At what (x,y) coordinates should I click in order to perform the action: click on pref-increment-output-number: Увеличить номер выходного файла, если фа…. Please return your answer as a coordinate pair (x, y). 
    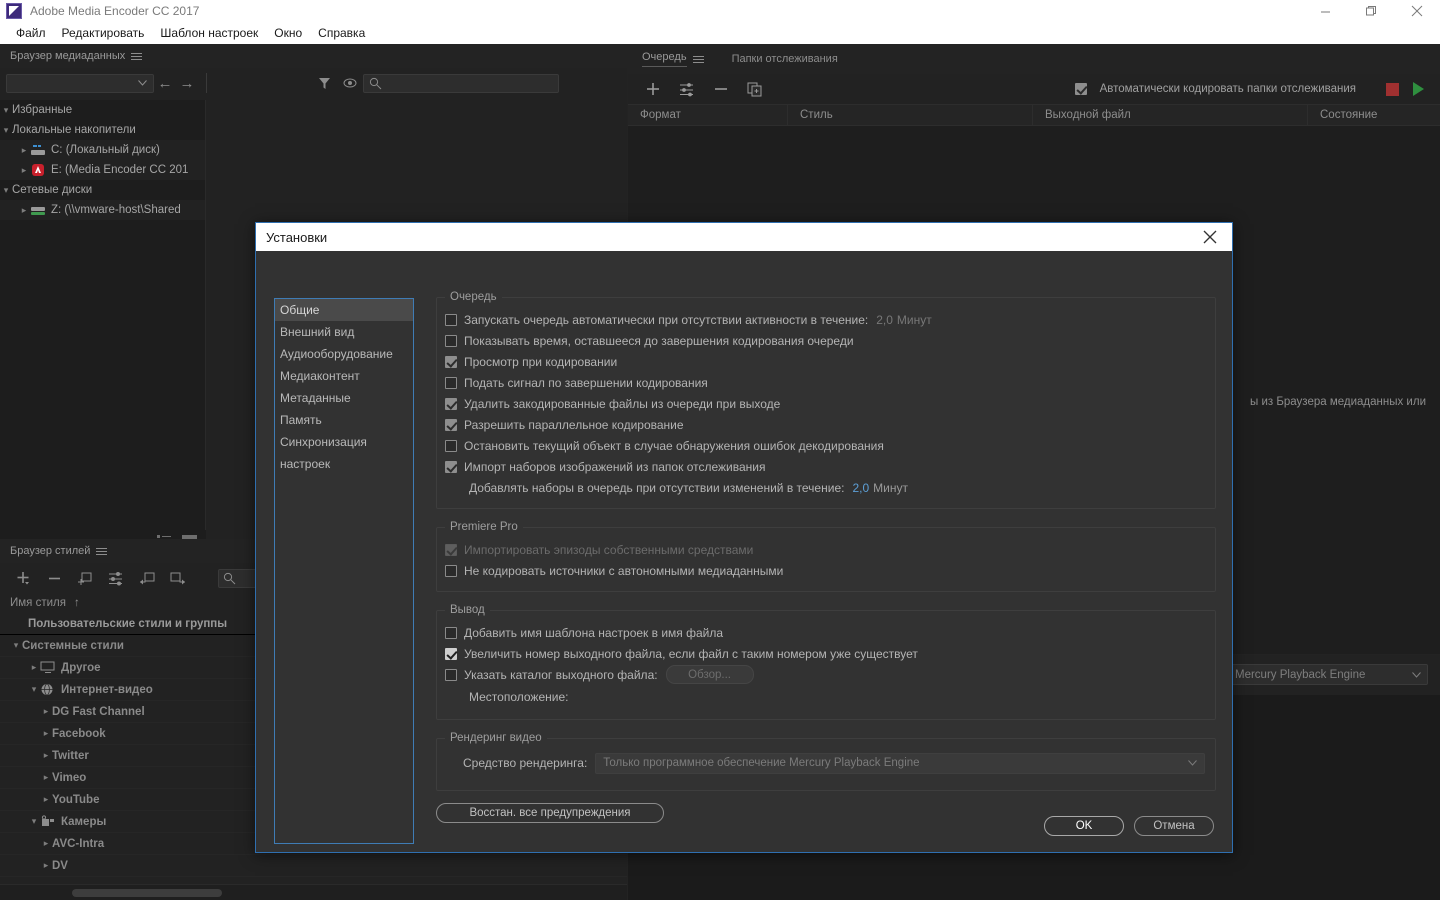
    Looking at the image, I should click on (825, 653).